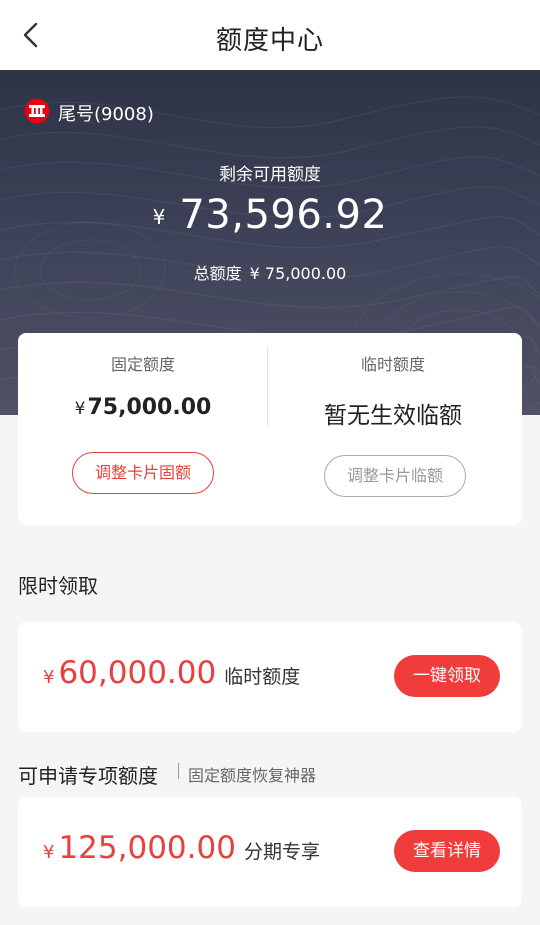 The height and width of the screenshot is (925, 540). I want to click on temporary-quota-section: 临时额度 暂无生效临额 调整卡片临额, so click(393, 429).